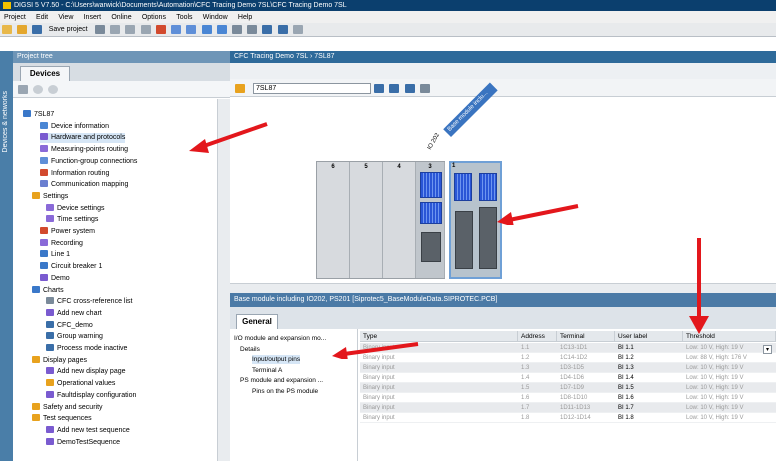 Image resolution: width=776 pixels, height=461 pixels. I want to click on table-cell-user-label: BI 1.8, so click(649, 418).